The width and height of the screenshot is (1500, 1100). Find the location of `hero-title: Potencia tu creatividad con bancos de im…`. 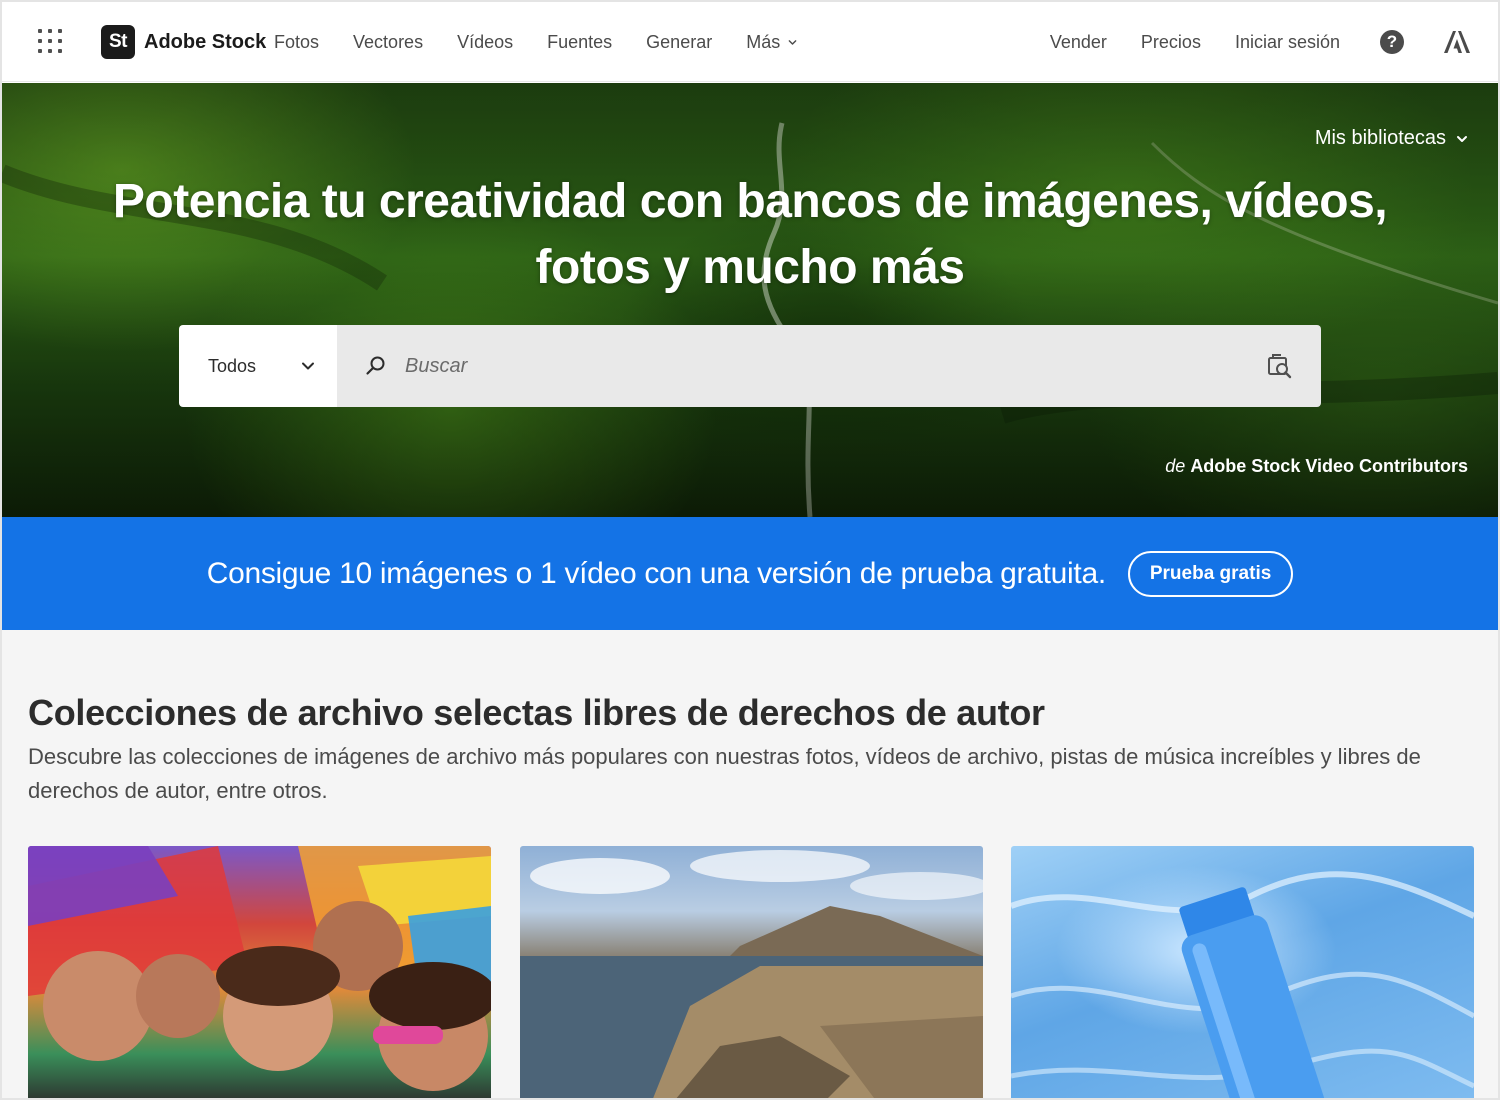

hero-title: Potencia tu creatividad con bancos de im… is located at coordinates (750, 234).